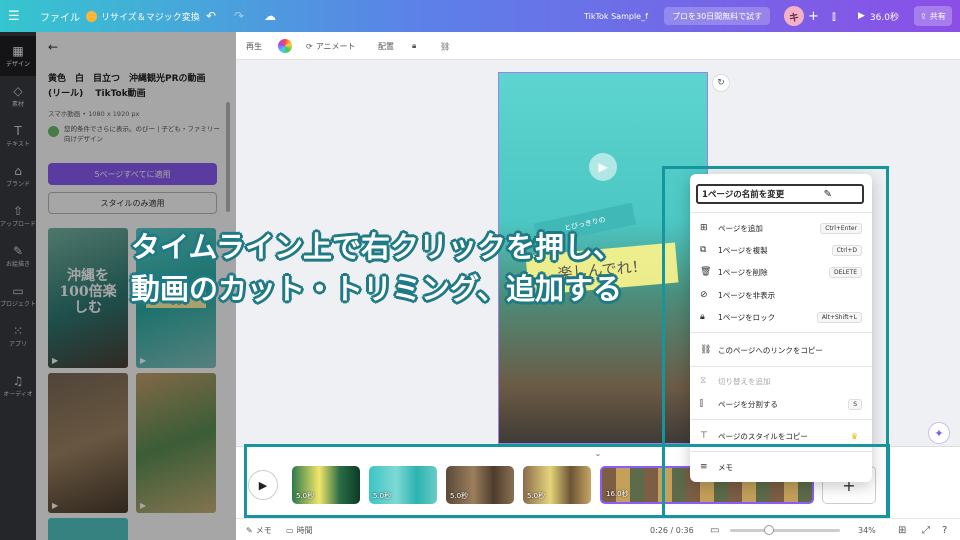 This screenshot has height=540, width=960. I want to click on menu-hide-page: ⊘ 1ページを非表示, so click(783, 295).